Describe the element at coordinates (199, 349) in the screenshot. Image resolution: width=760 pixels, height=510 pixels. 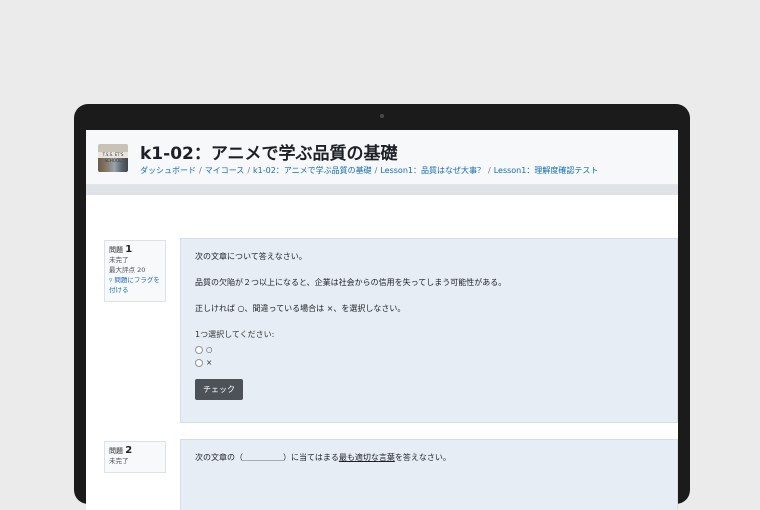
I see `radio-true` at that location.